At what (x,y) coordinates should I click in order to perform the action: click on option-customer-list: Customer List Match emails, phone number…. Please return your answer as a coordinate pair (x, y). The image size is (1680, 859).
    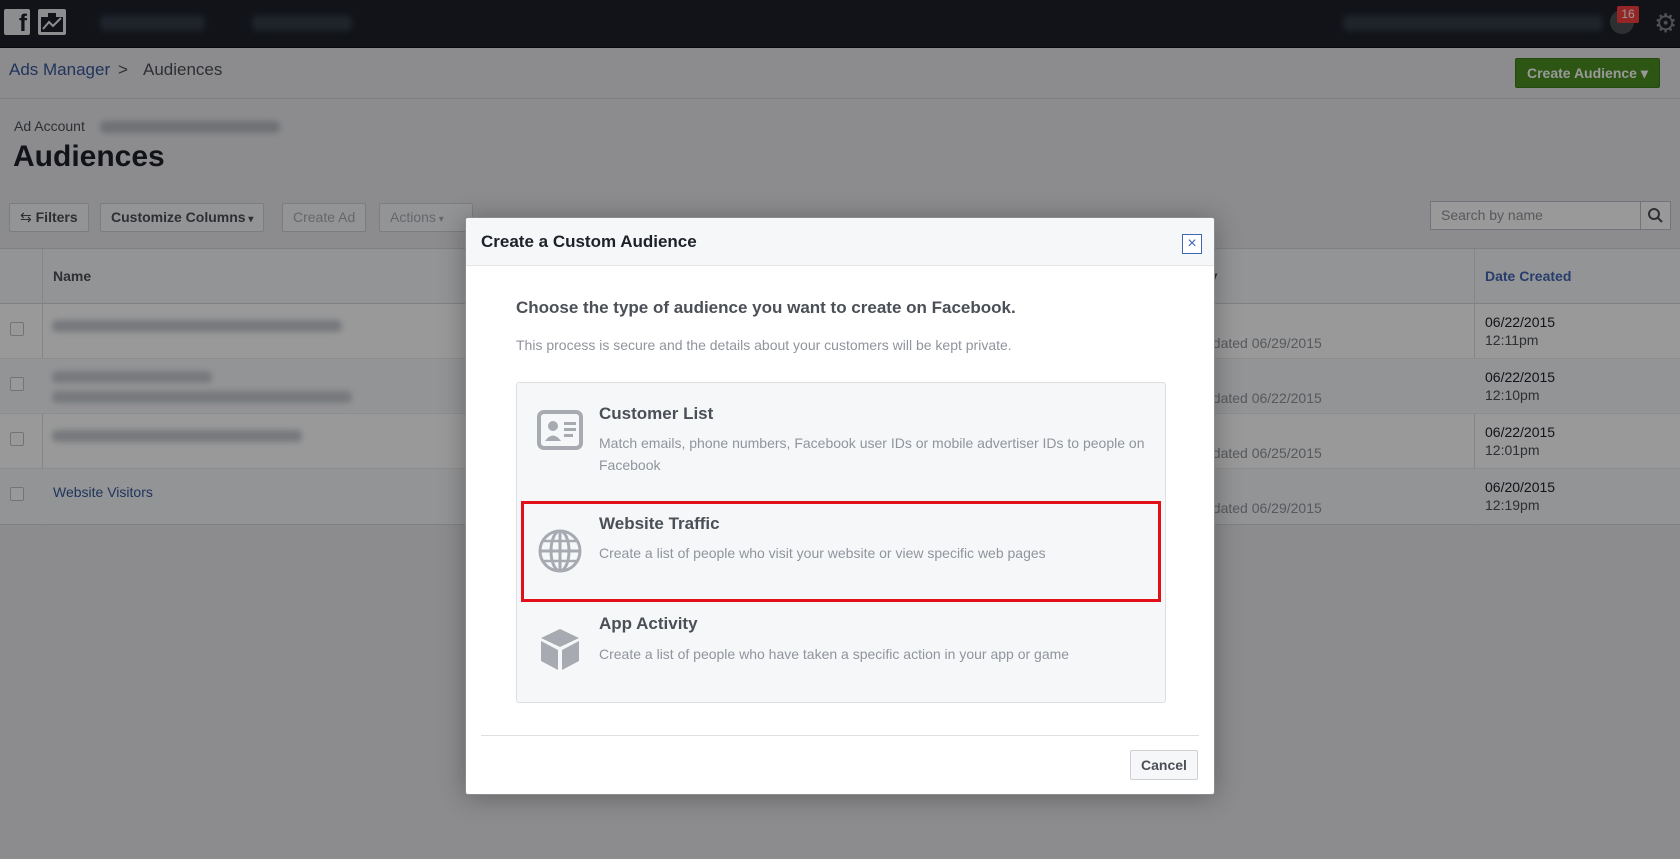
    Looking at the image, I should click on (841, 442).